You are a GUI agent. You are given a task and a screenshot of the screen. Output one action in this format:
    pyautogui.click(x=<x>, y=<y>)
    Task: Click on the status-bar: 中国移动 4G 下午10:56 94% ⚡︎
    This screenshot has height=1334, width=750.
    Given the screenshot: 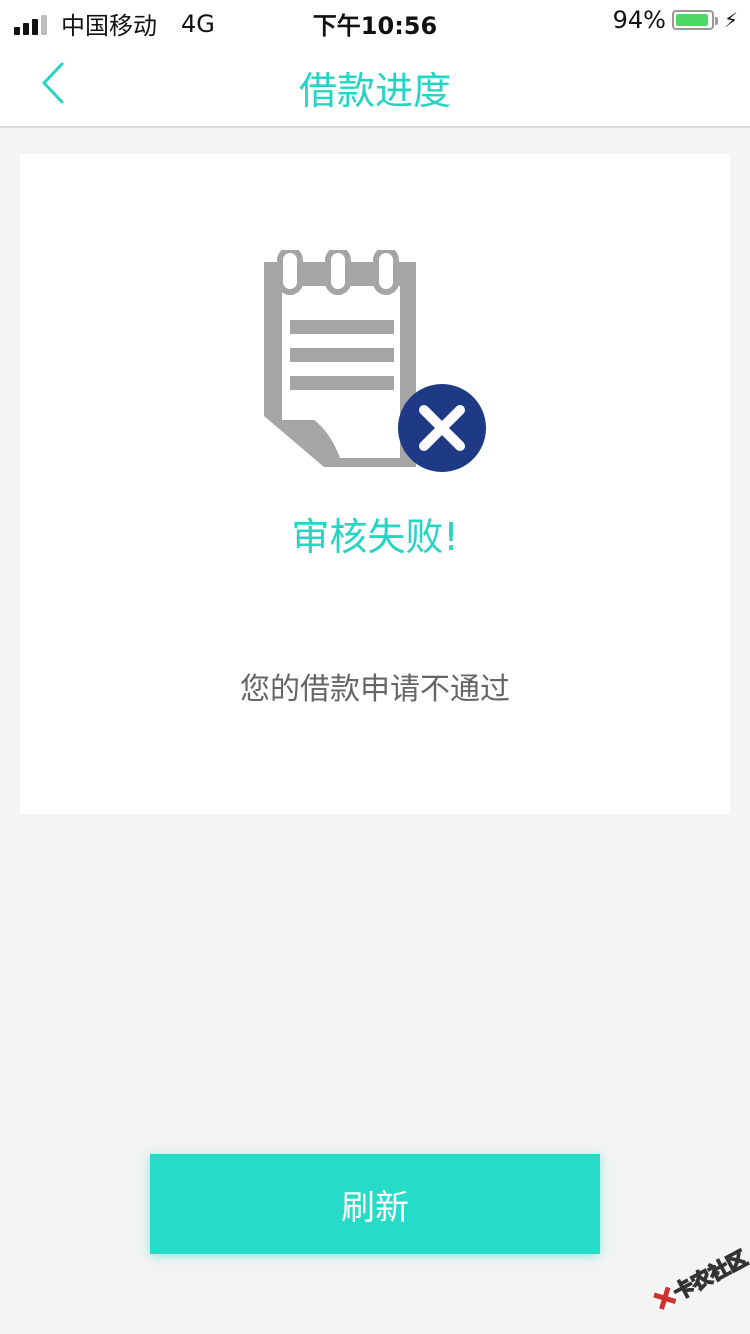 What is the action you would take?
    pyautogui.click(x=375, y=20)
    